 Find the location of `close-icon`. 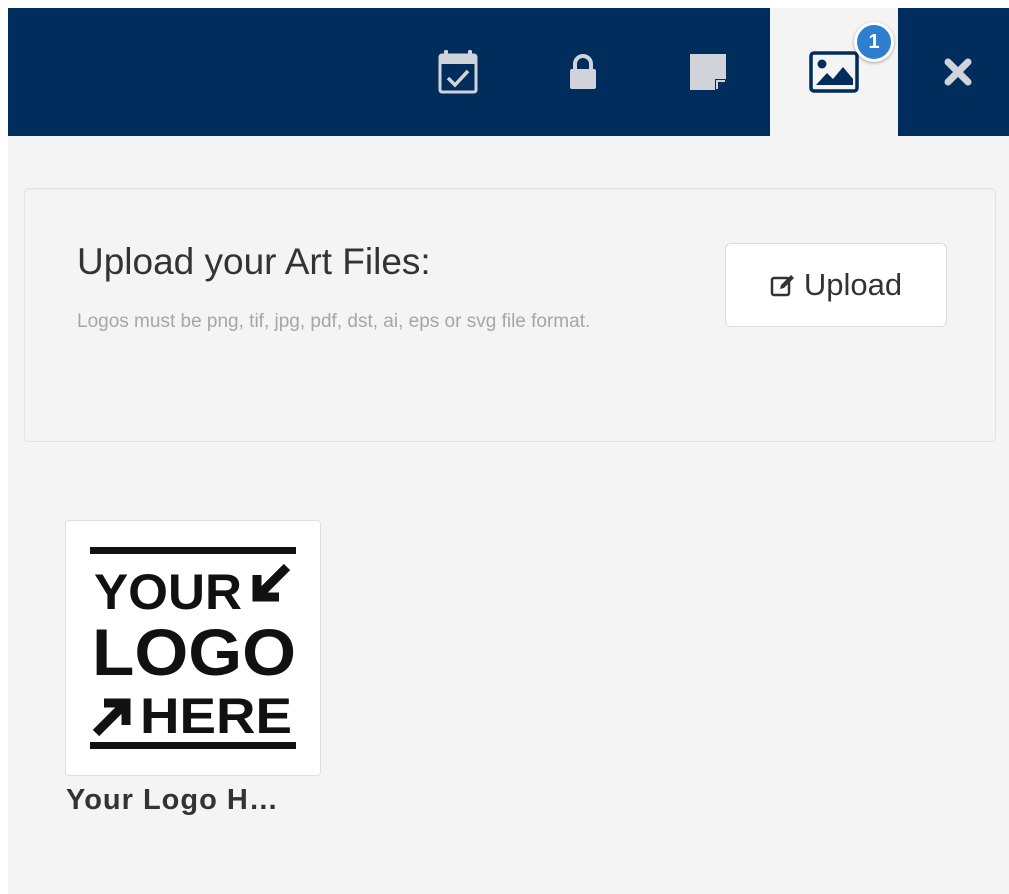

close-icon is located at coordinates (958, 72).